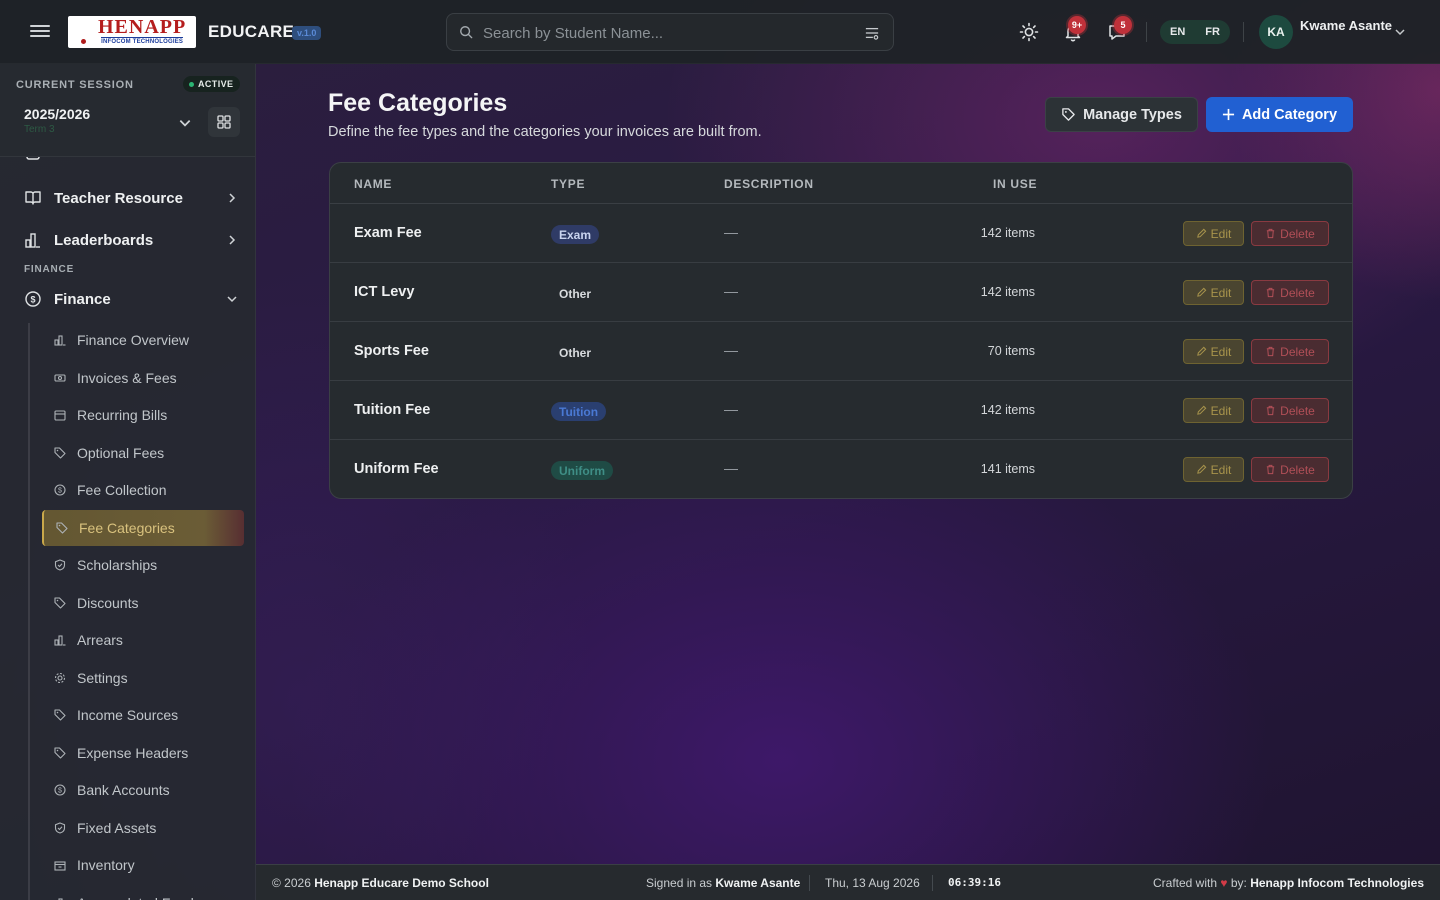 The width and height of the screenshot is (1440, 900). What do you see at coordinates (1279, 114) in the screenshot?
I see `add-category-button: Add Category` at bounding box center [1279, 114].